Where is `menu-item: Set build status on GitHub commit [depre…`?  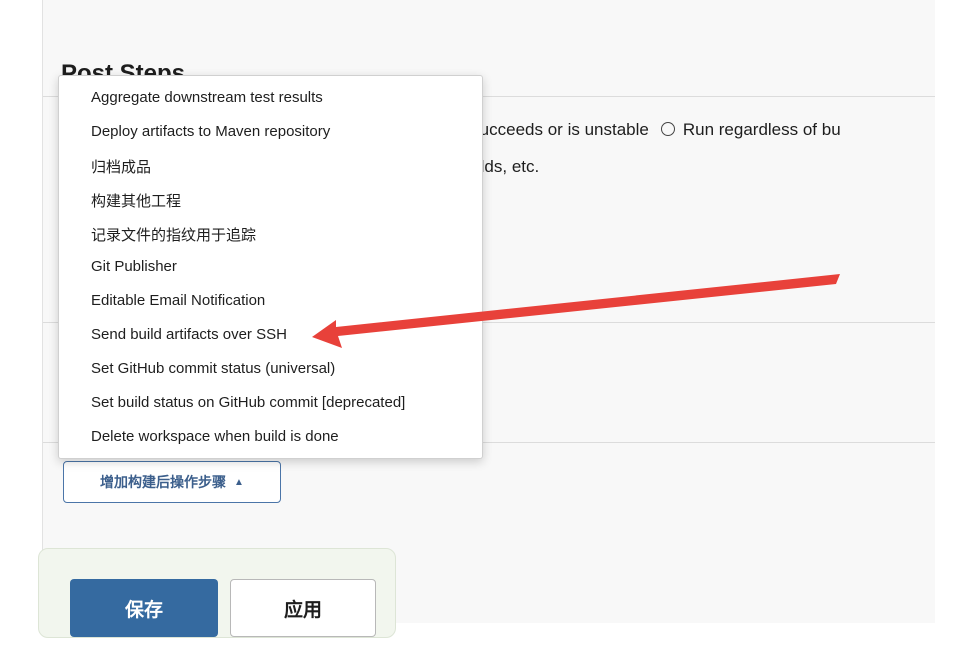 menu-item: Set build status on GitHub commit [depre… is located at coordinates (248, 402).